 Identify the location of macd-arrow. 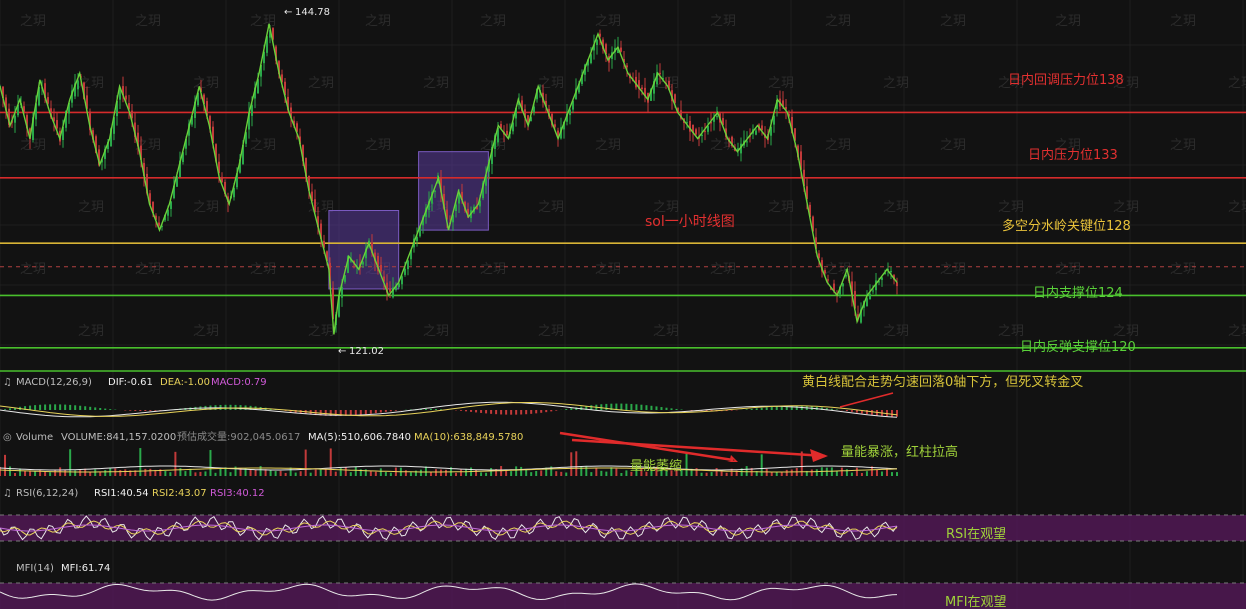
(866, 400).